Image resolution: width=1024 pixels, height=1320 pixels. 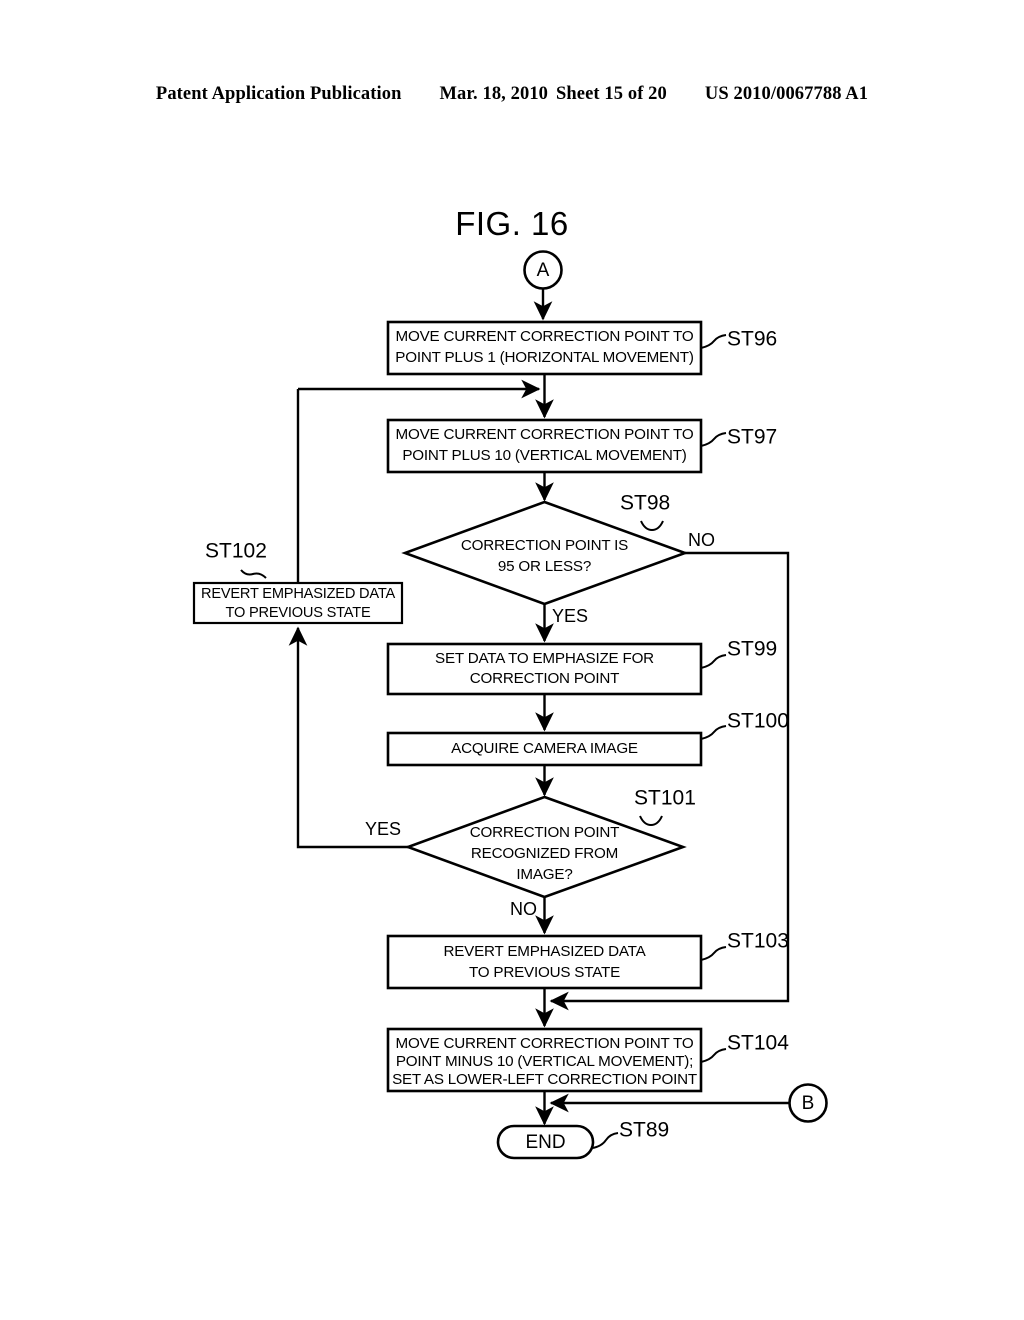 I want to click on node-st98-line-2: 95 OR LESS?, so click(x=544, y=566).